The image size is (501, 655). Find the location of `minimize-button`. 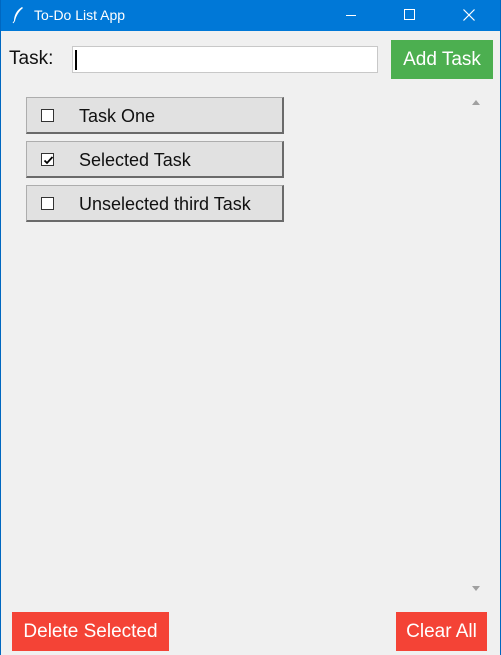

minimize-button is located at coordinates (351, 15).